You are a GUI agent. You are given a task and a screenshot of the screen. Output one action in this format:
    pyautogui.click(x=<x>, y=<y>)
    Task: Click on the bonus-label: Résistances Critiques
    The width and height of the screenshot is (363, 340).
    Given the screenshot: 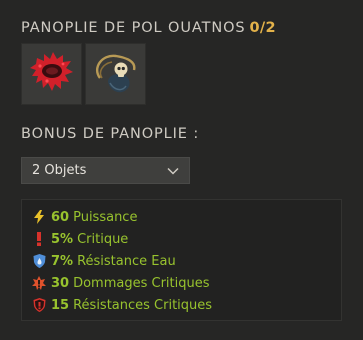 What is the action you would take?
    pyautogui.click(x=143, y=305)
    